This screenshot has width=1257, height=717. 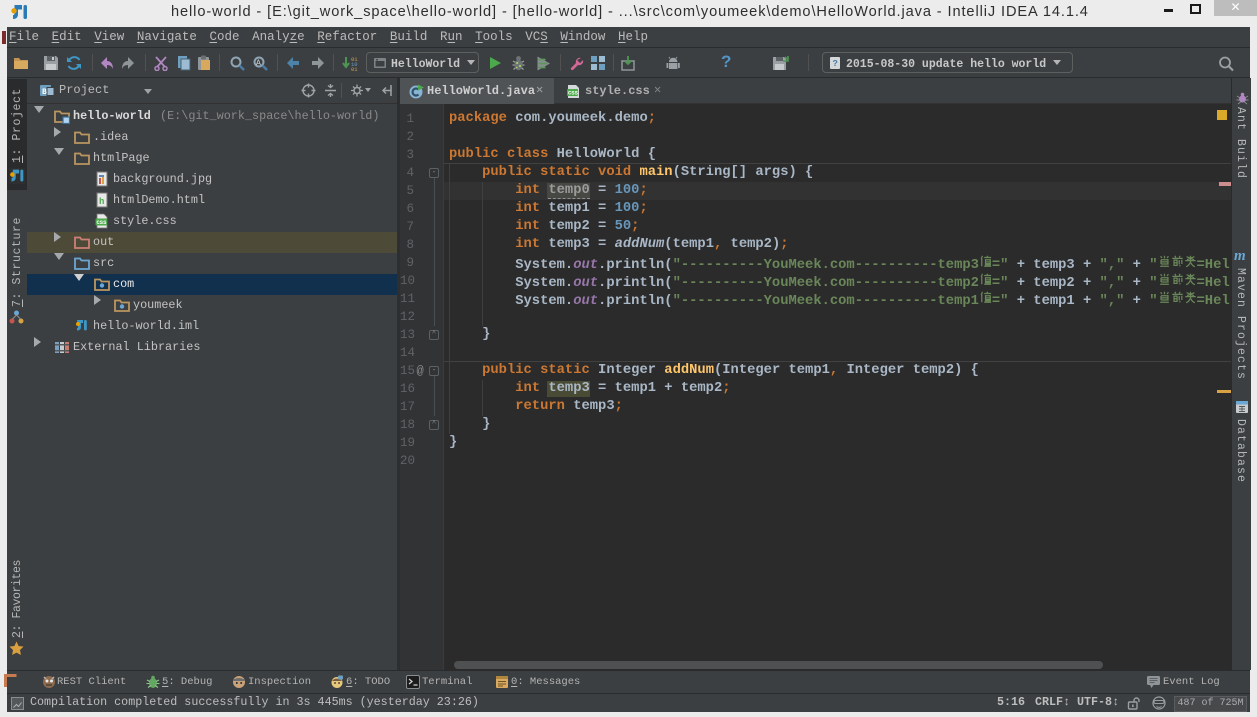 What do you see at coordinates (44, 92) in the screenshot?
I see `svg-text: B` at bounding box center [44, 92].